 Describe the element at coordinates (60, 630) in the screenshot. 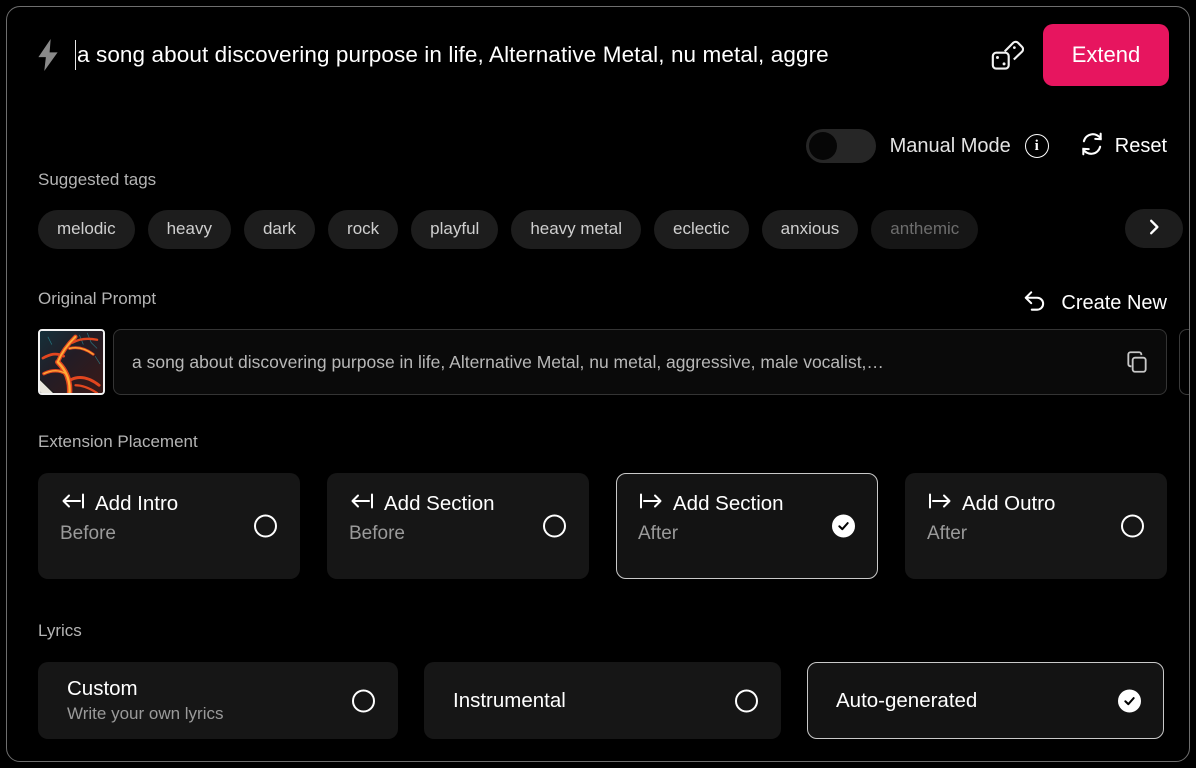

I see `lyrics-label: Lyrics` at that location.